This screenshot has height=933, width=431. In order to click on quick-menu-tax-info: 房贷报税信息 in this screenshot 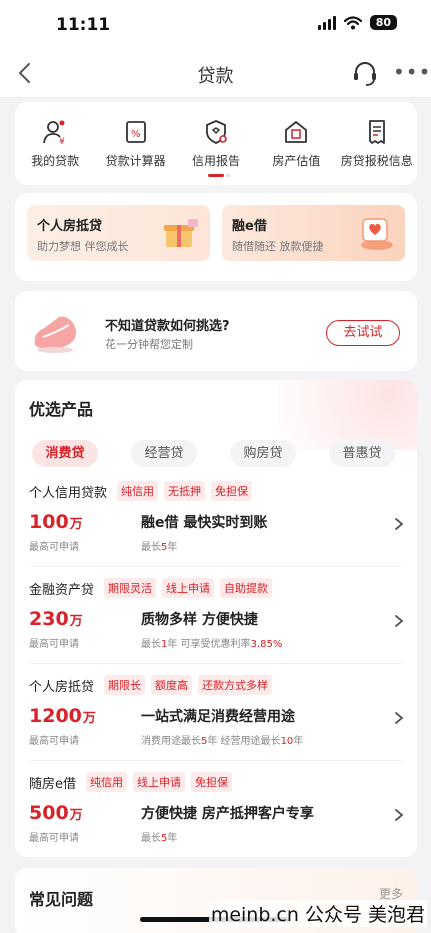, I will do `click(377, 151)`.